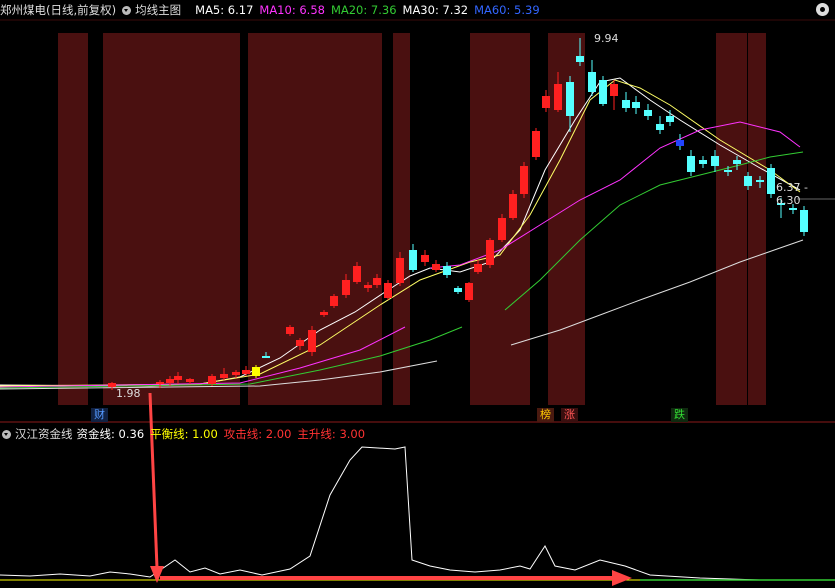 This screenshot has height=588, width=835. Describe the element at coordinates (569, 415) in the screenshot. I see `event-badge-zhang: 涨` at that location.